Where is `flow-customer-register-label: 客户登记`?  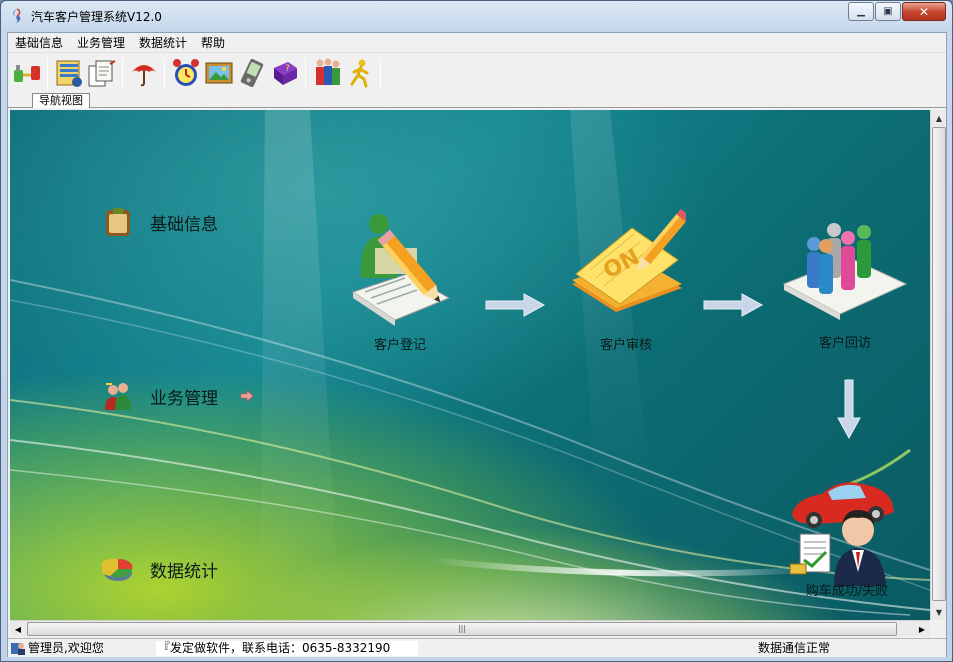 flow-customer-register-label: 客户登记 is located at coordinates (399, 345).